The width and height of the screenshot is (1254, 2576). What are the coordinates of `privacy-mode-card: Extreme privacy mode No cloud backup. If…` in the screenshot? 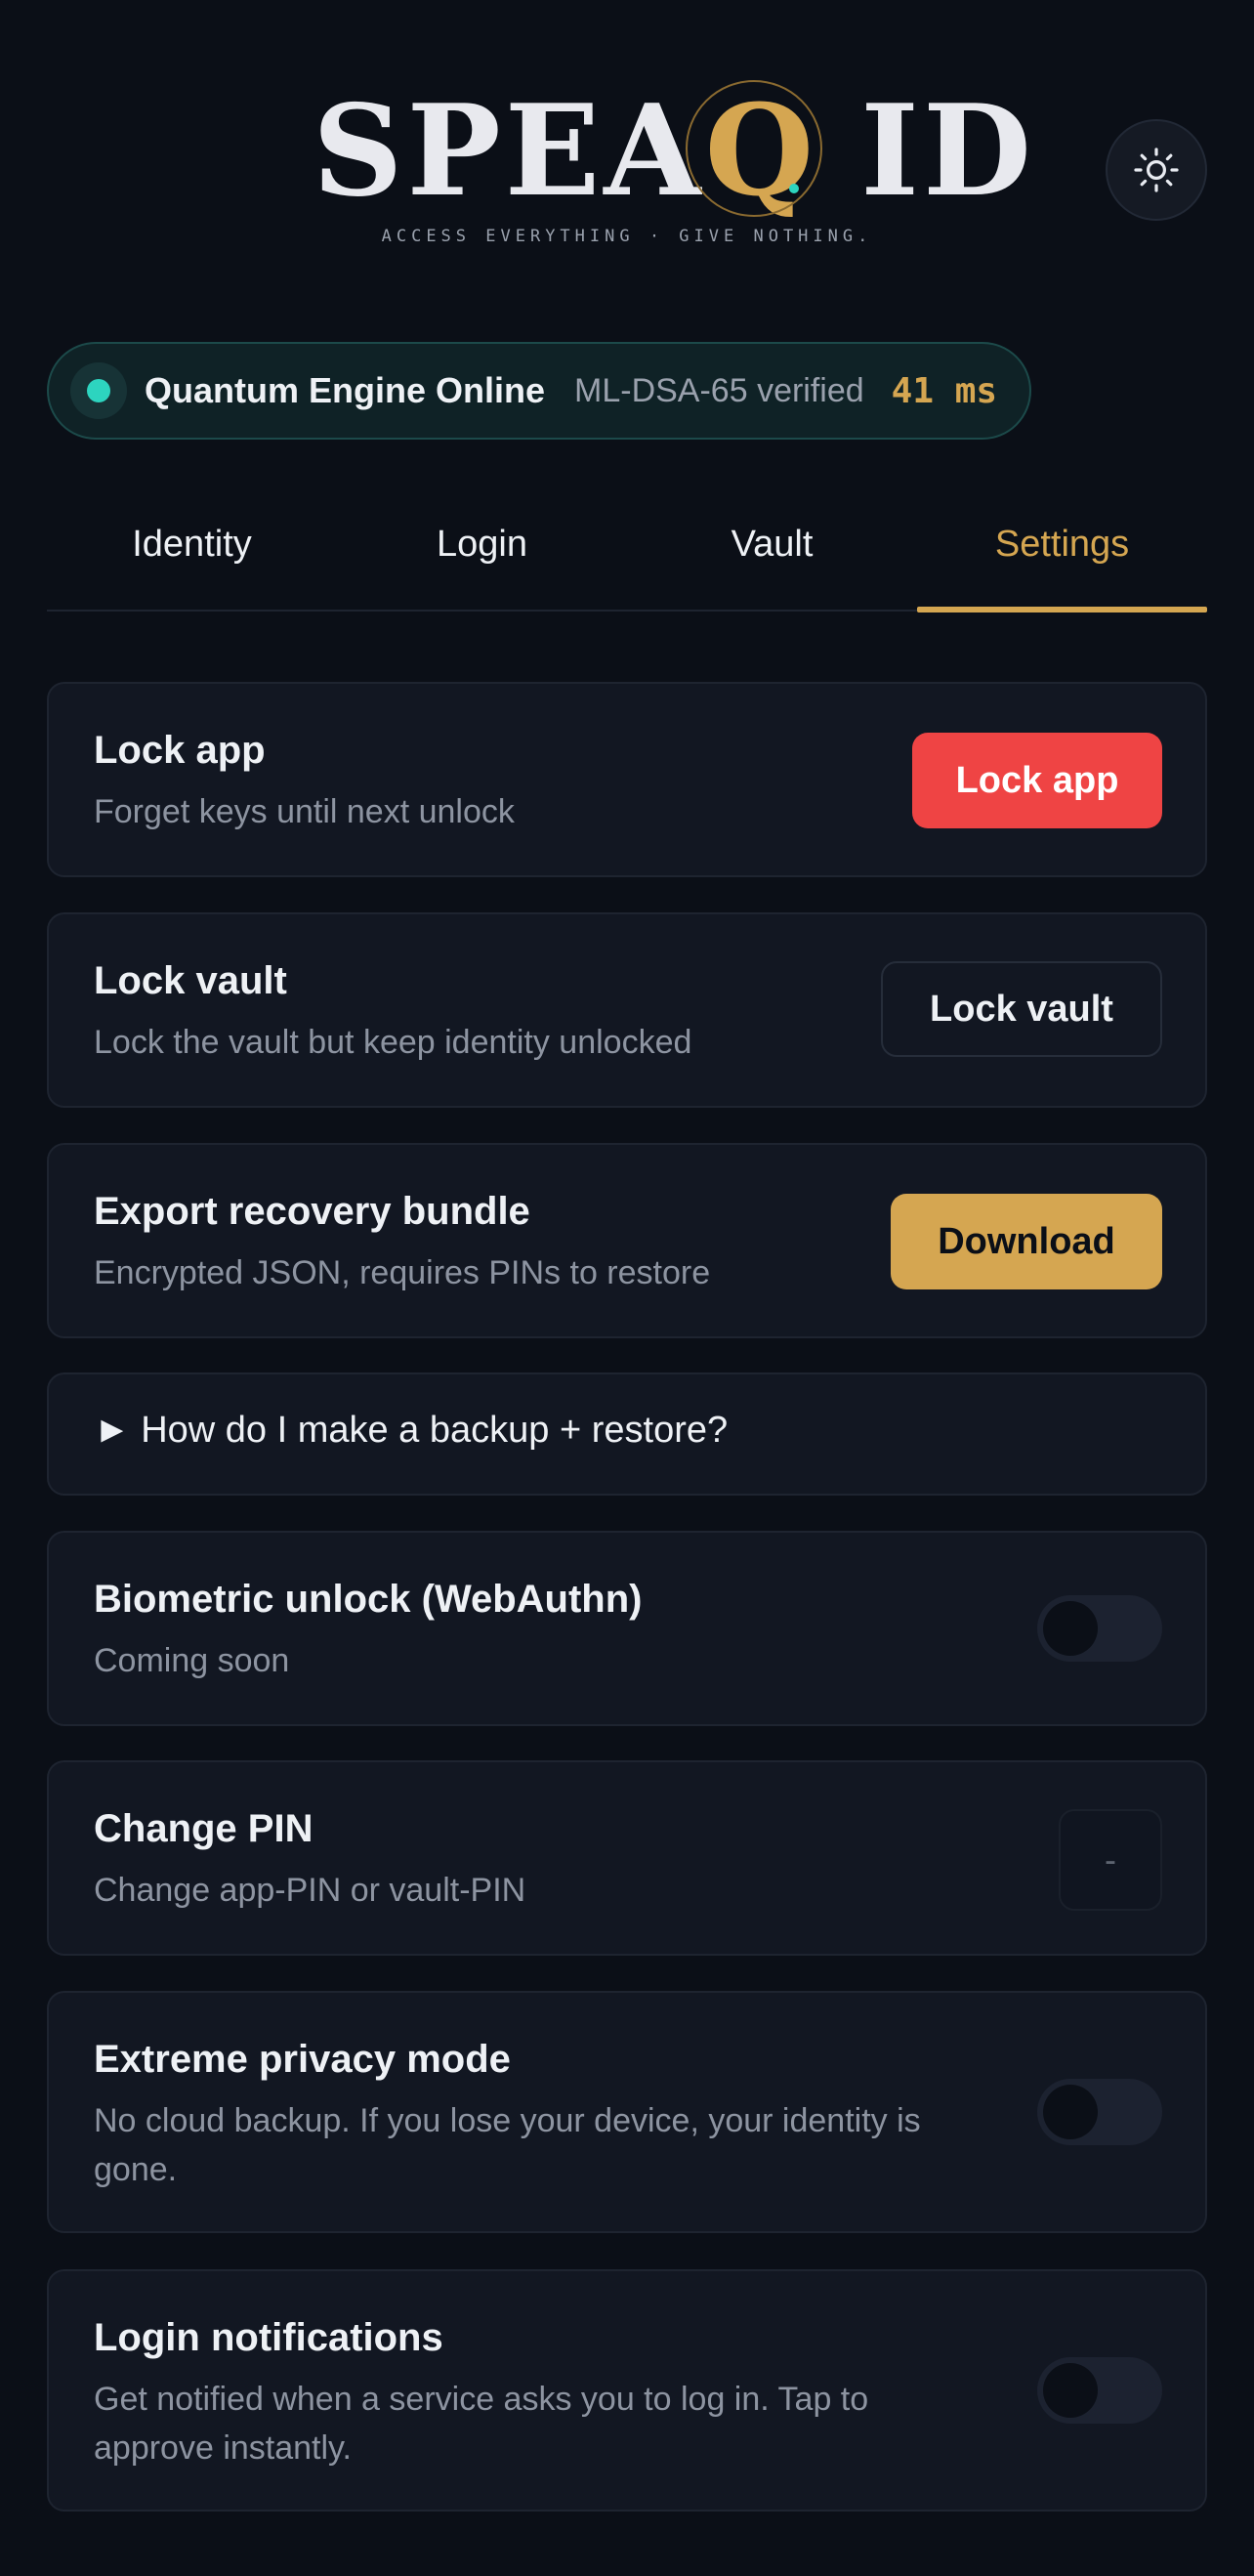 It's located at (627, 2112).